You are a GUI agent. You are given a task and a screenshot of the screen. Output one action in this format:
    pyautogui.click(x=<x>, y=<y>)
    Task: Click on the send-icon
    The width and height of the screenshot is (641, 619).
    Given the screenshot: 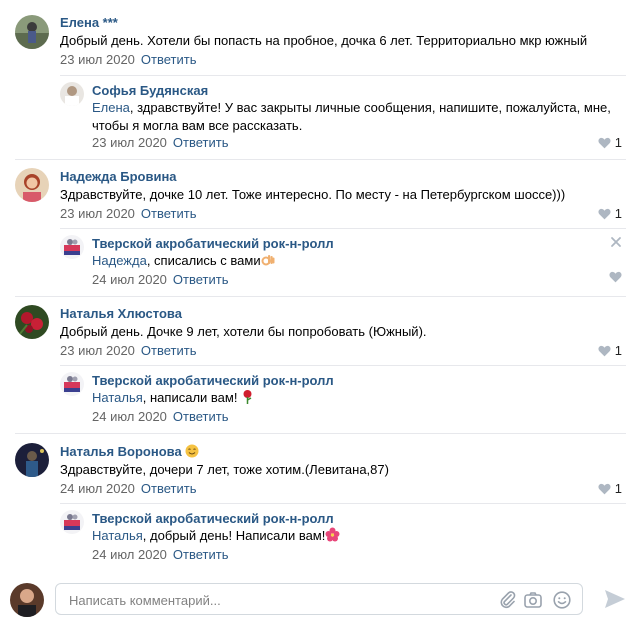 What is the action you would take?
    pyautogui.click(x=615, y=599)
    